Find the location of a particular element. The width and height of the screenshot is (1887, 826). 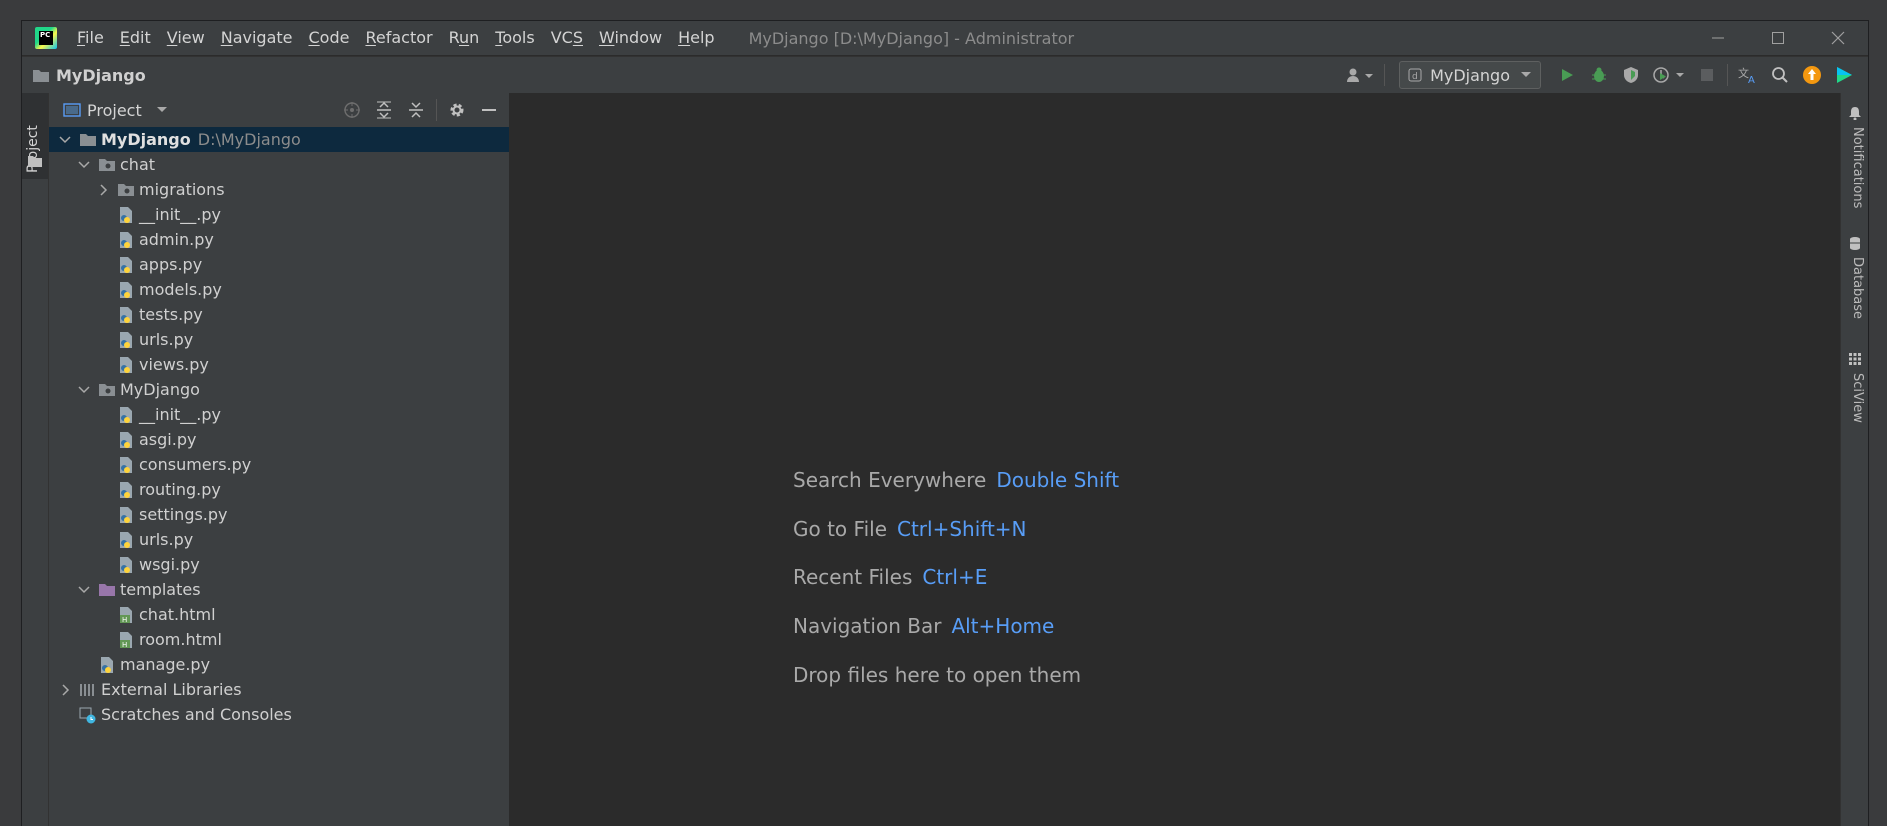

editor-hint: Recent Files Ctrl+E is located at coordinates (890, 577).